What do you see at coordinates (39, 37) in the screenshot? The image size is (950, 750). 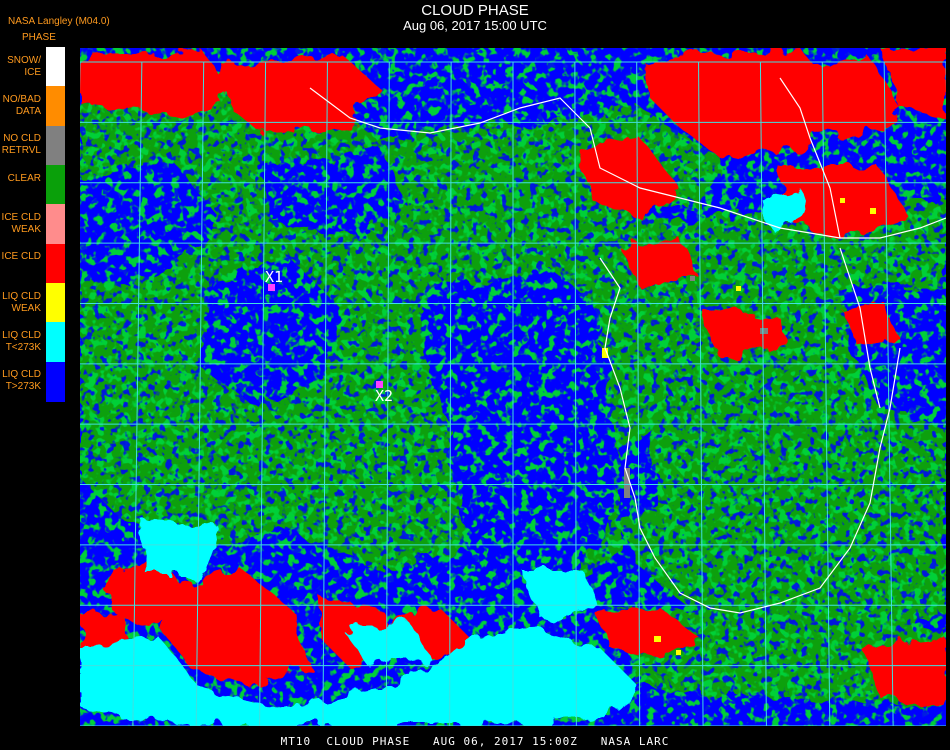 I see `legend-title: PHASE` at bounding box center [39, 37].